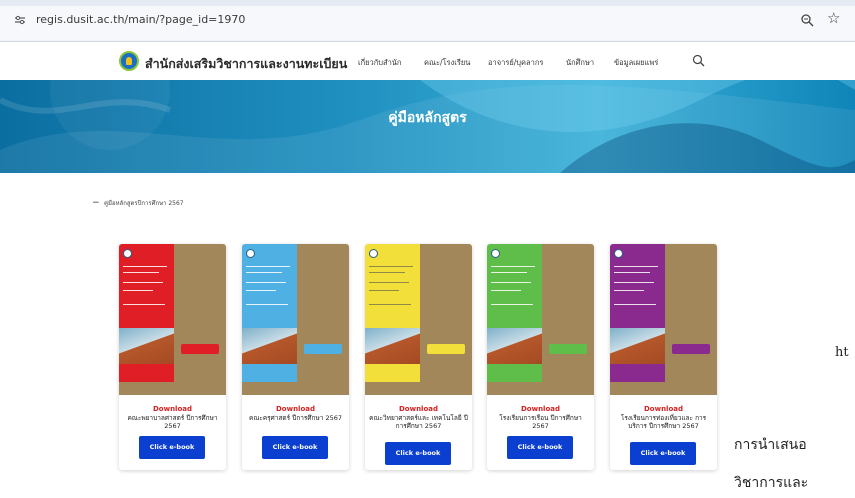  I want to click on nav-item-staff: อาจารย์/บุคลากร, so click(515, 63).